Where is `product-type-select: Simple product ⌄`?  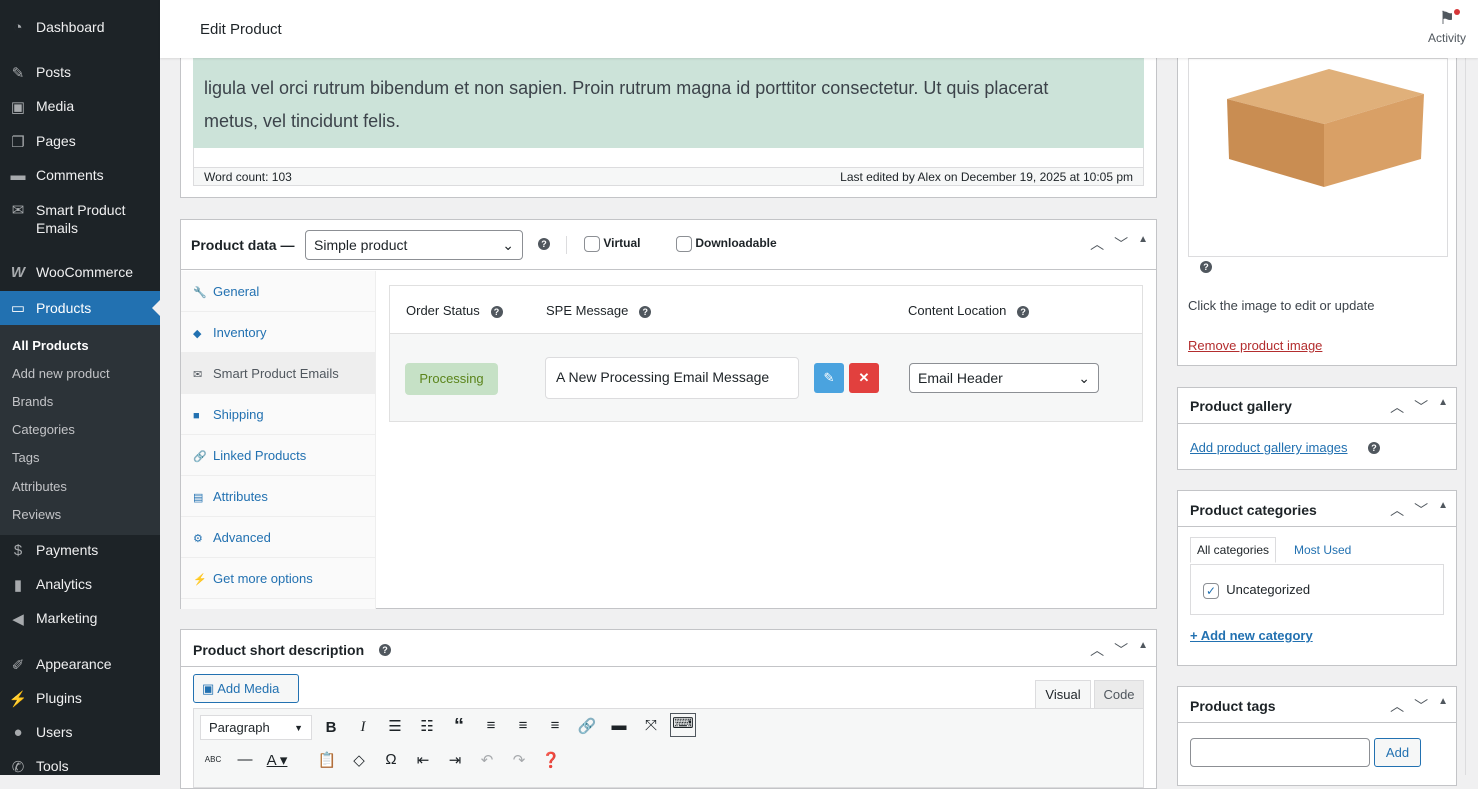 product-type-select: Simple product ⌄ is located at coordinates (414, 245).